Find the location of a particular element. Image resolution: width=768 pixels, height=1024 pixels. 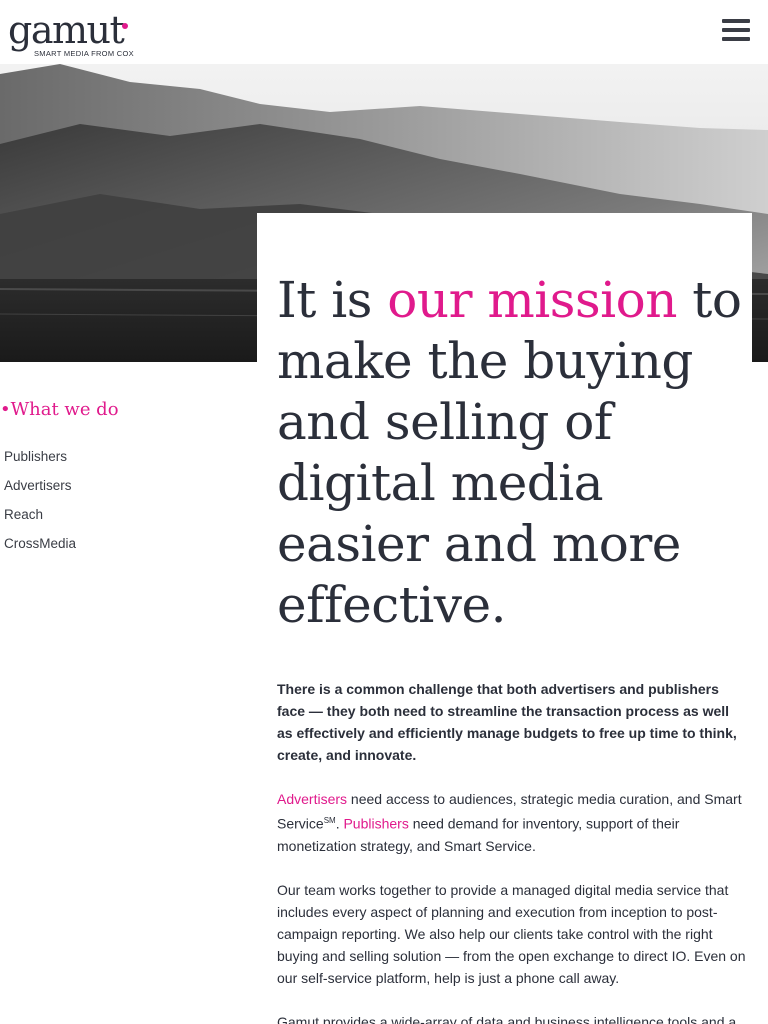

gamut-logo: gamut SMART MEDIA FROM COX is located at coordinates (73, 35).